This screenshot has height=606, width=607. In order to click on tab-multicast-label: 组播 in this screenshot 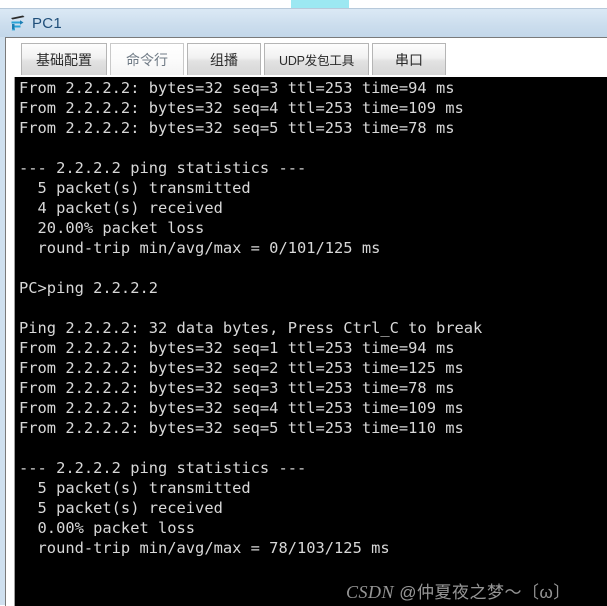, I will do `click(224, 59)`.